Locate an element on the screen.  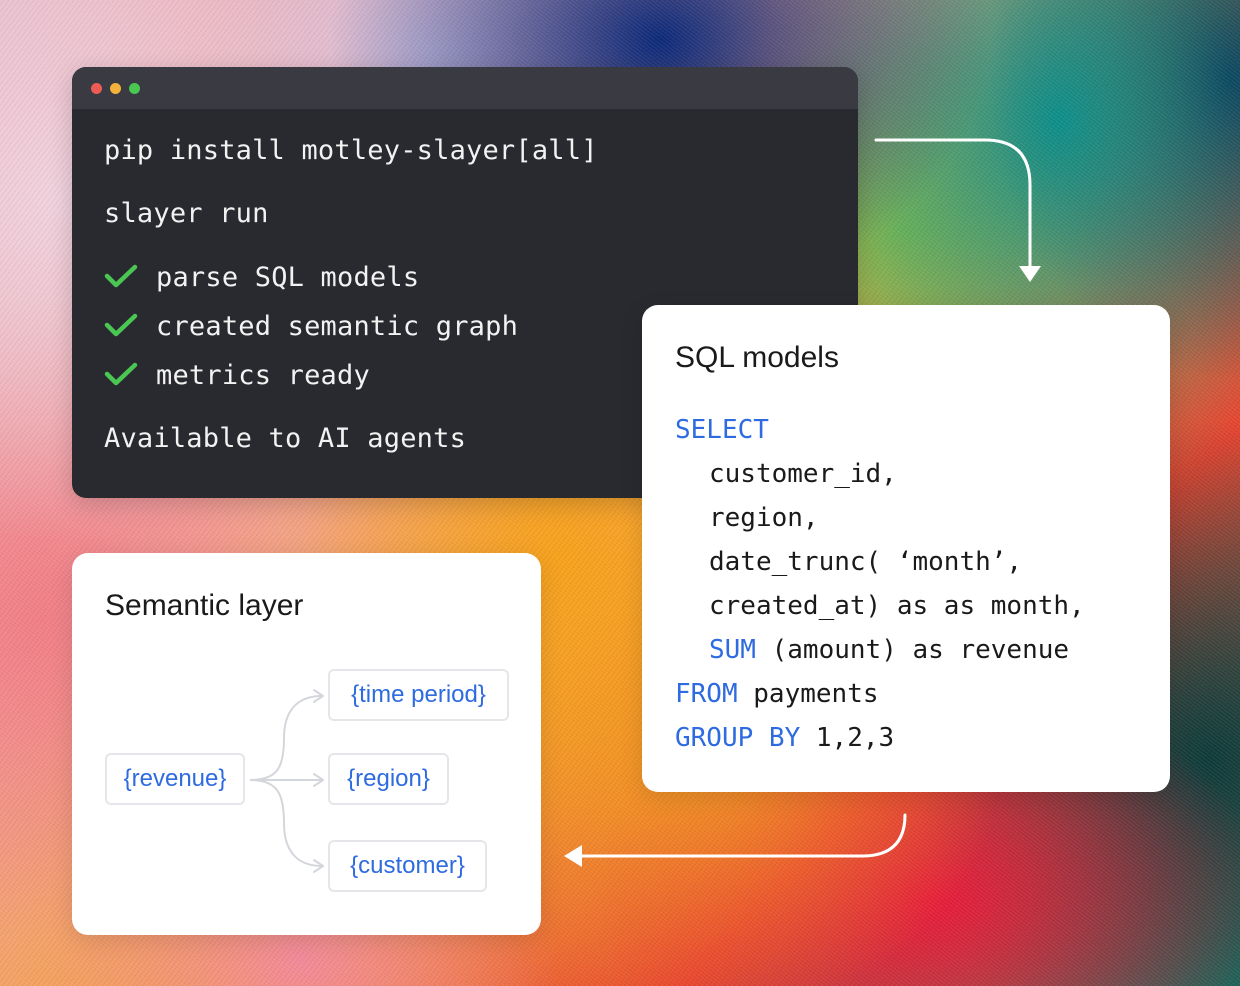
sql-from-table: payments is located at coordinates (808, 694).